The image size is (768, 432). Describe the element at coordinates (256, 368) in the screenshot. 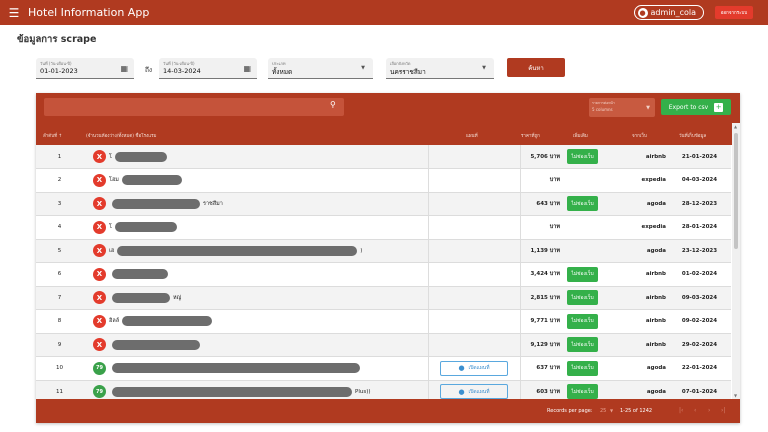

I see `hotel-name-cell: 79` at that location.